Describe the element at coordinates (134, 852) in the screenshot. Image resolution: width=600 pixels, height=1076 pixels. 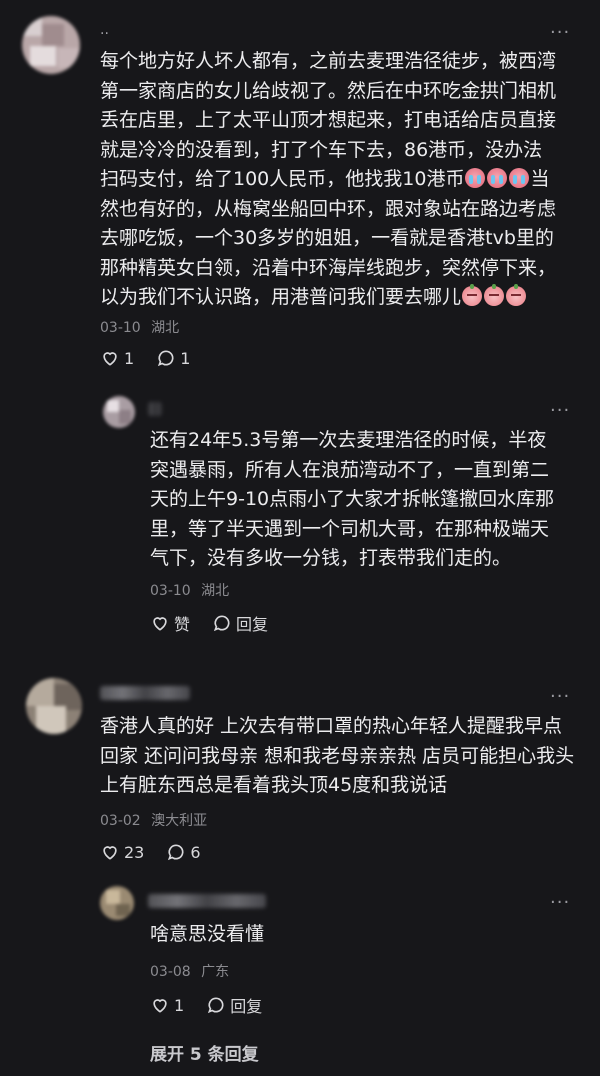
I see `like-count: 23` at that location.